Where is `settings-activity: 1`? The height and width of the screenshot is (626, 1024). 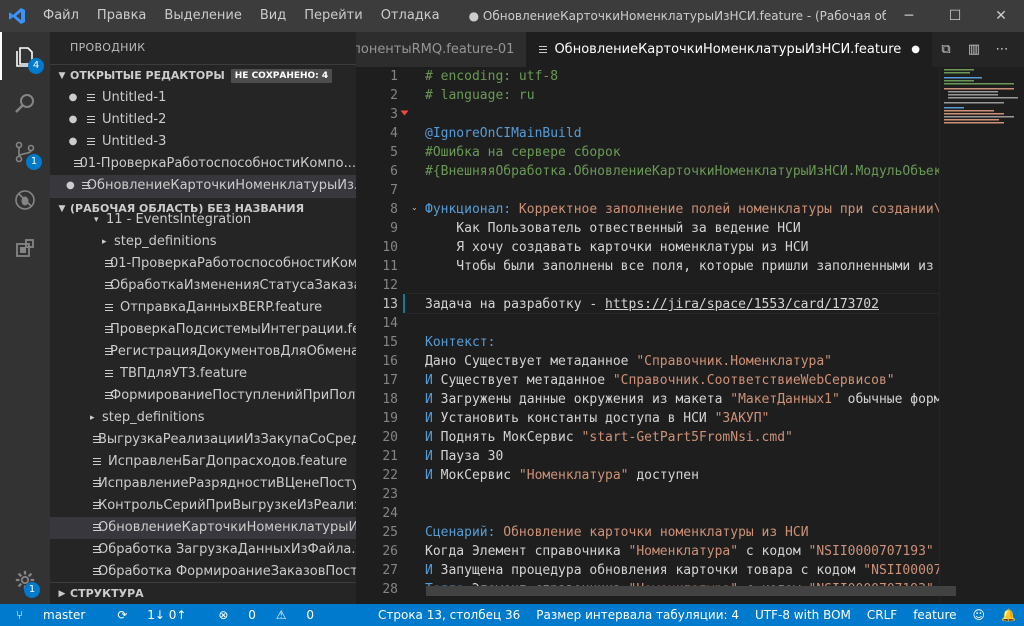
settings-activity: 1 is located at coordinates (25, 580).